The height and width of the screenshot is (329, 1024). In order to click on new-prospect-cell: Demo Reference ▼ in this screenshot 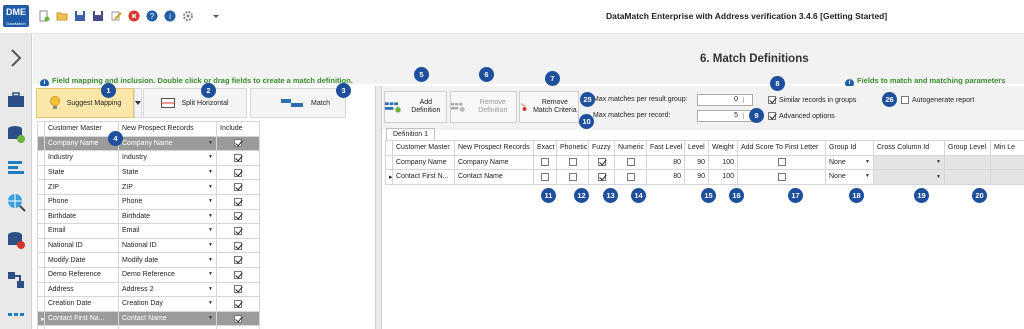, I will do `click(167, 274)`.